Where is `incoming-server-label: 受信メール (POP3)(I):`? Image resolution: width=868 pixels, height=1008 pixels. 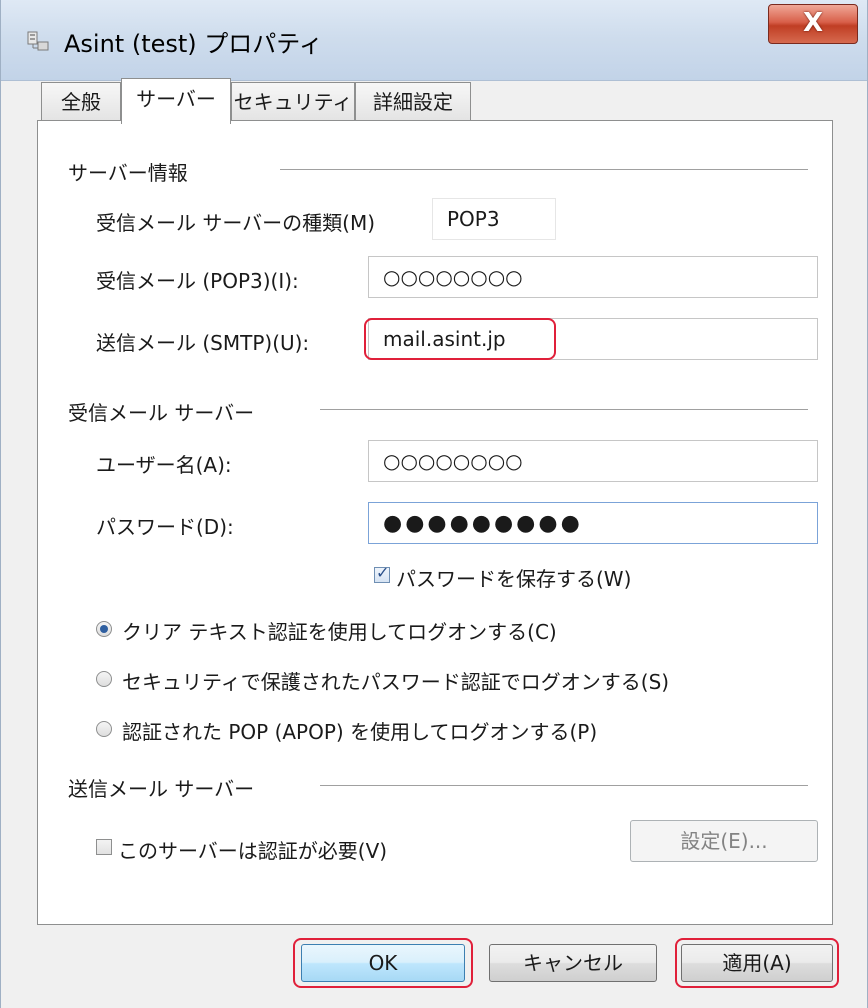
incoming-server-label: 受信メール (POP3)(I): is located at coordinates (197, 281).